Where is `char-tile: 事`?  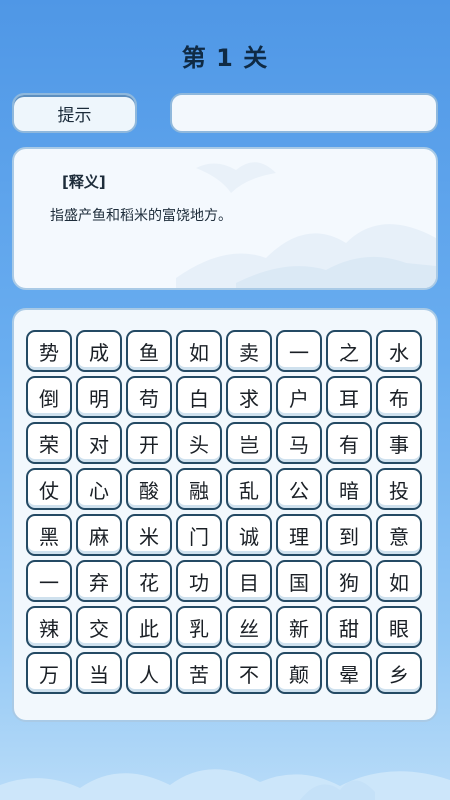
char-tile: 事 is located at coordinates (399, 443).